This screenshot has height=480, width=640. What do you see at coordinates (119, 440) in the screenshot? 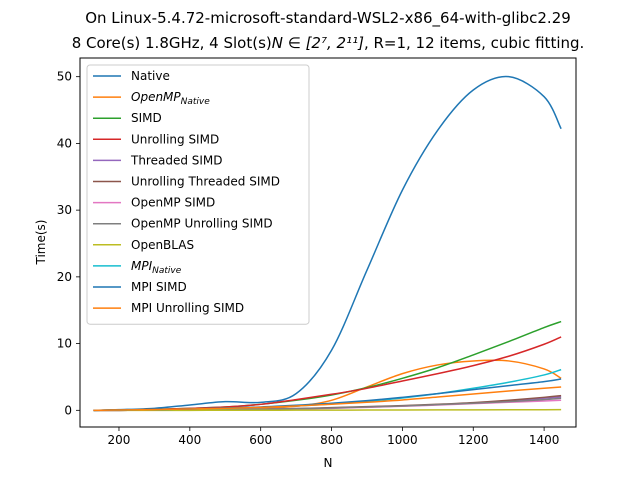
I see `x-tick-label: 200` at bounding box center [119, 440].